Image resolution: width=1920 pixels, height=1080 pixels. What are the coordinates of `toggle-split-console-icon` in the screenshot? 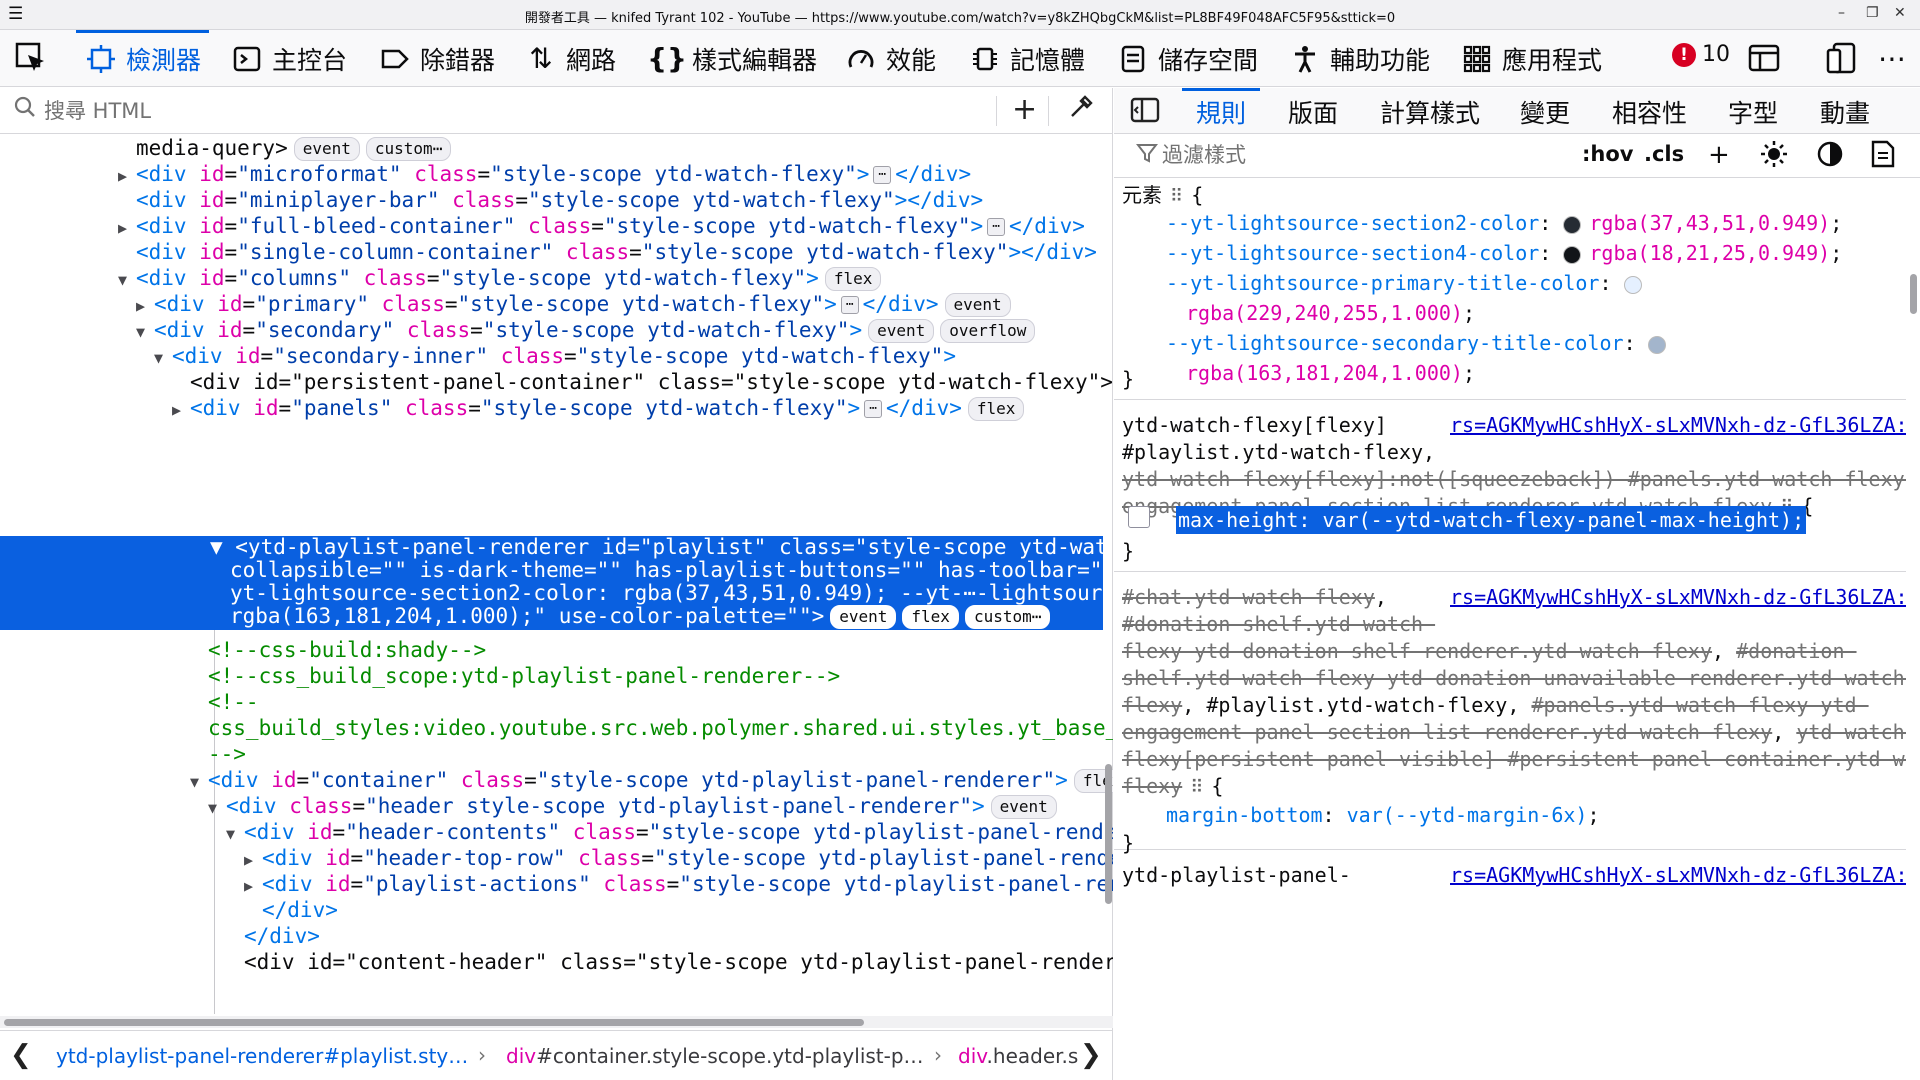 It's located at (1764, 58).